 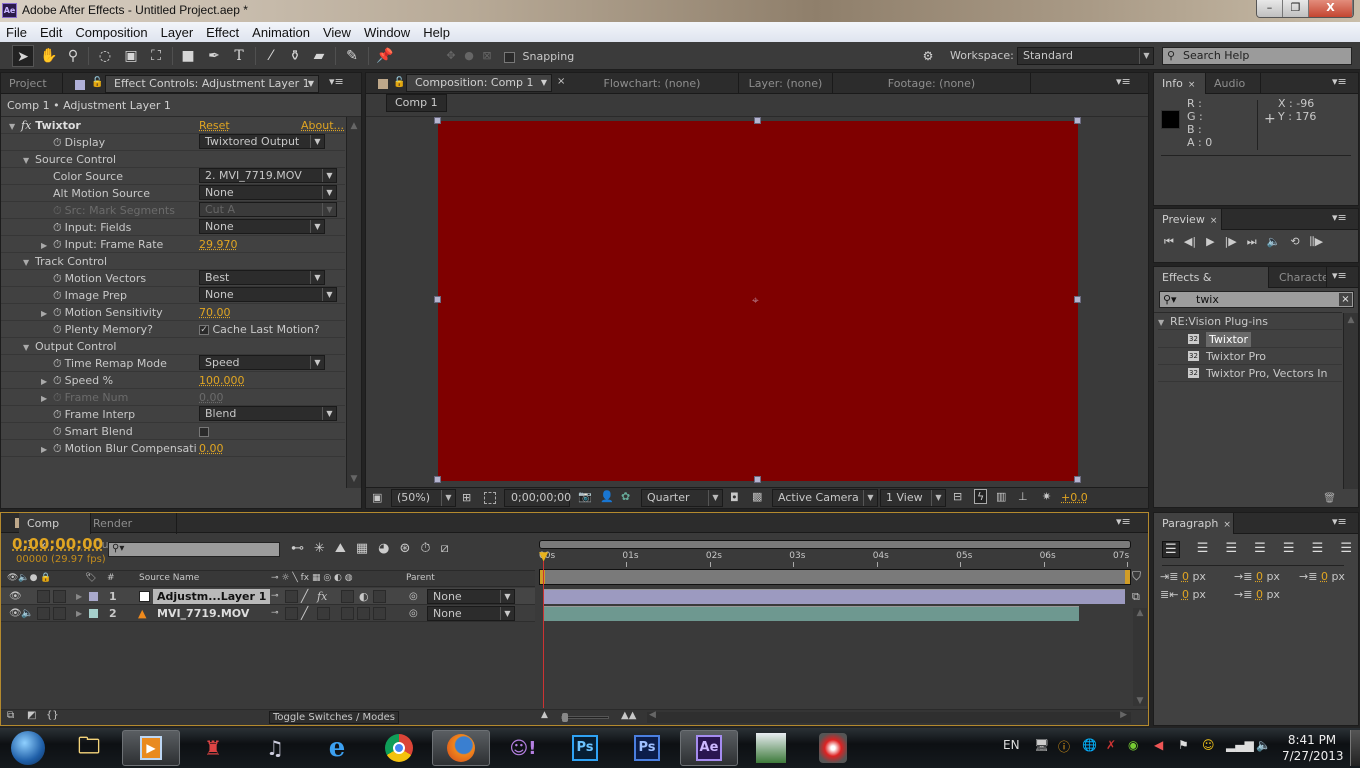 What do you see at coordinates (437, 120) in the screenshot?
I see `layer-handle-tl` at bounding box center [437, 120].